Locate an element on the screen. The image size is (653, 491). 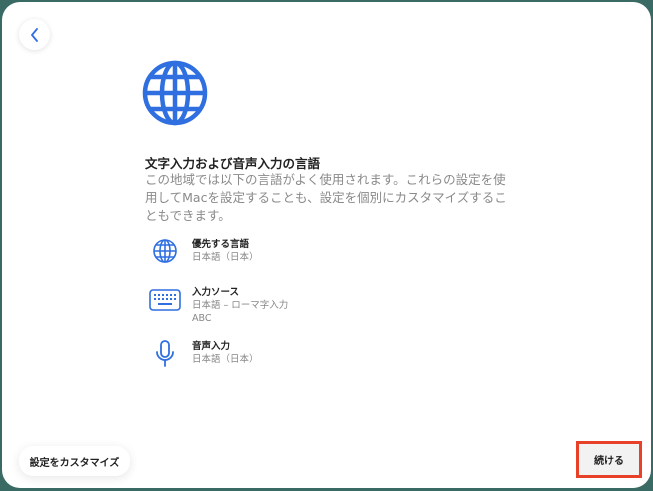
microphone-icon is located at coordinates (165, 353).